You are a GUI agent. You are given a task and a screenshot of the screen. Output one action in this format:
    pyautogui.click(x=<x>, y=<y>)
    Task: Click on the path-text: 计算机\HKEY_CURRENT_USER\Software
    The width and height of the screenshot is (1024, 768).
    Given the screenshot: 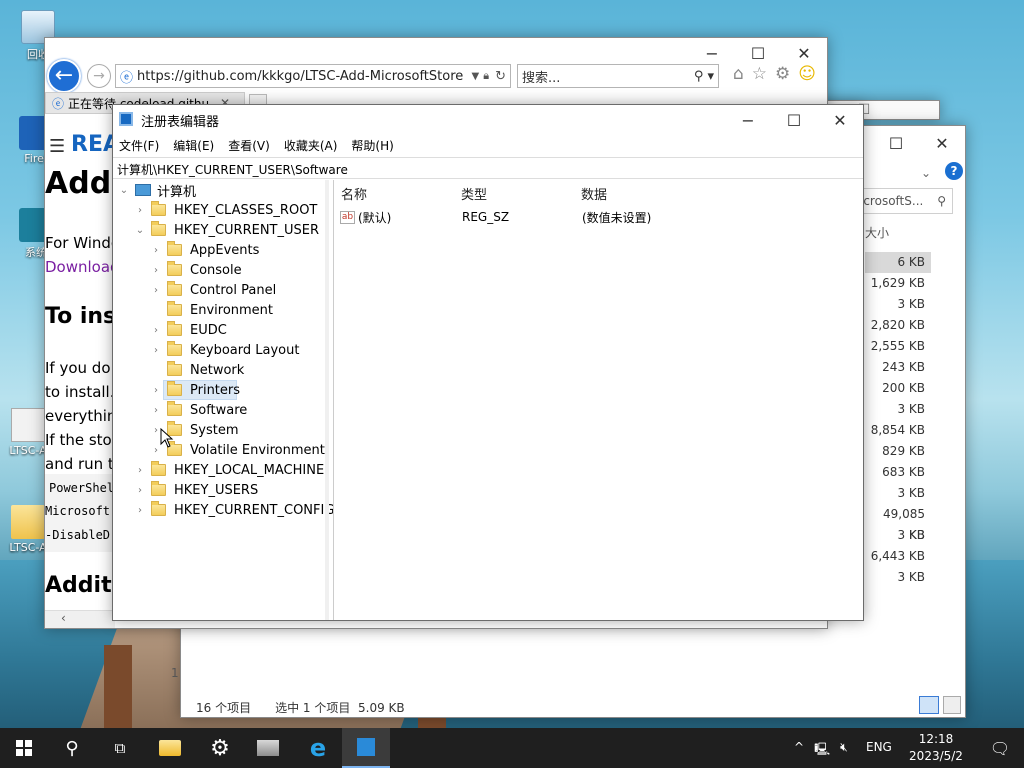 What is the action you would take?
    pyautogui.click(x=232, y=170)
    